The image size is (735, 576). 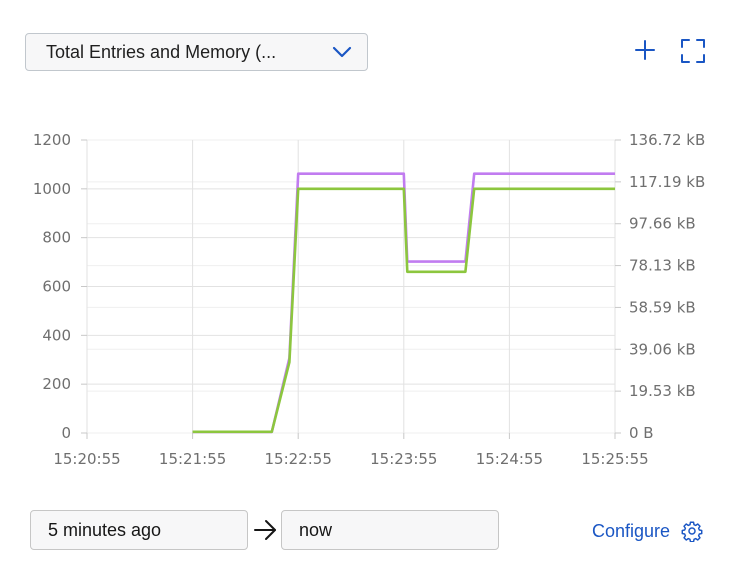 What do you see at coordinates (86, 459) in the screenshot?
I see `x-tick-label: 15:20:55` at bounding box center [86, 459].